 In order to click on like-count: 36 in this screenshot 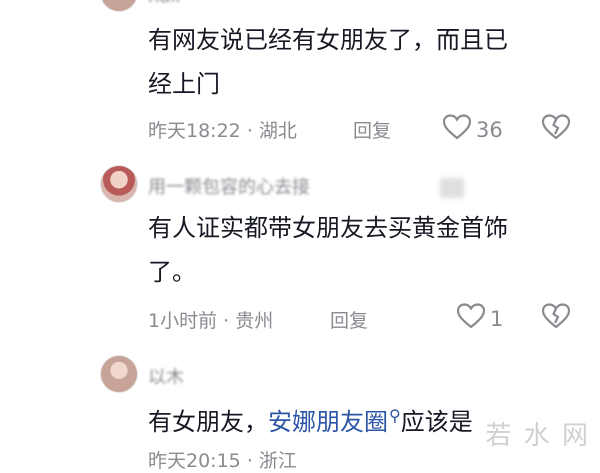, I will do `click(489, 129)`.